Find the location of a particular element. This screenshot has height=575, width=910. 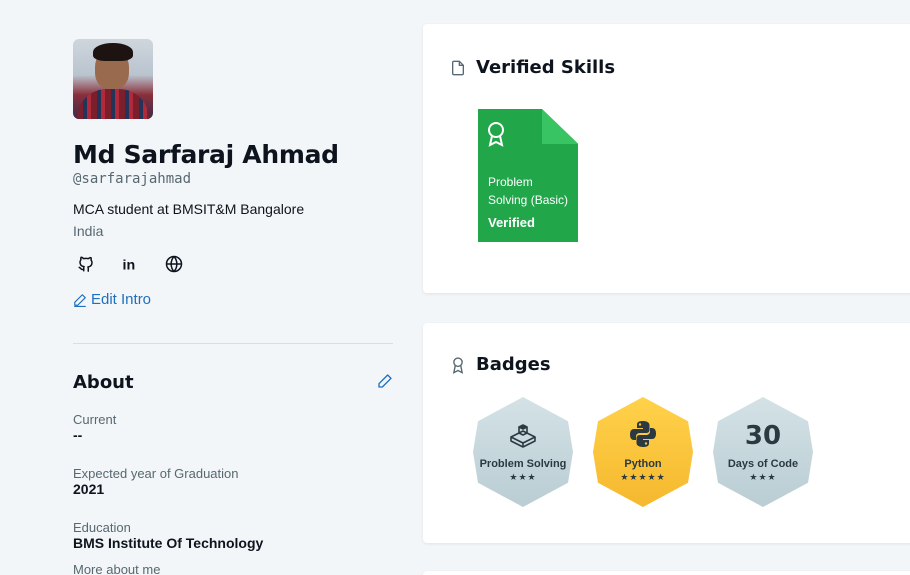

edit-intro-link: Edit Intro is located at coordinates (233, 299).